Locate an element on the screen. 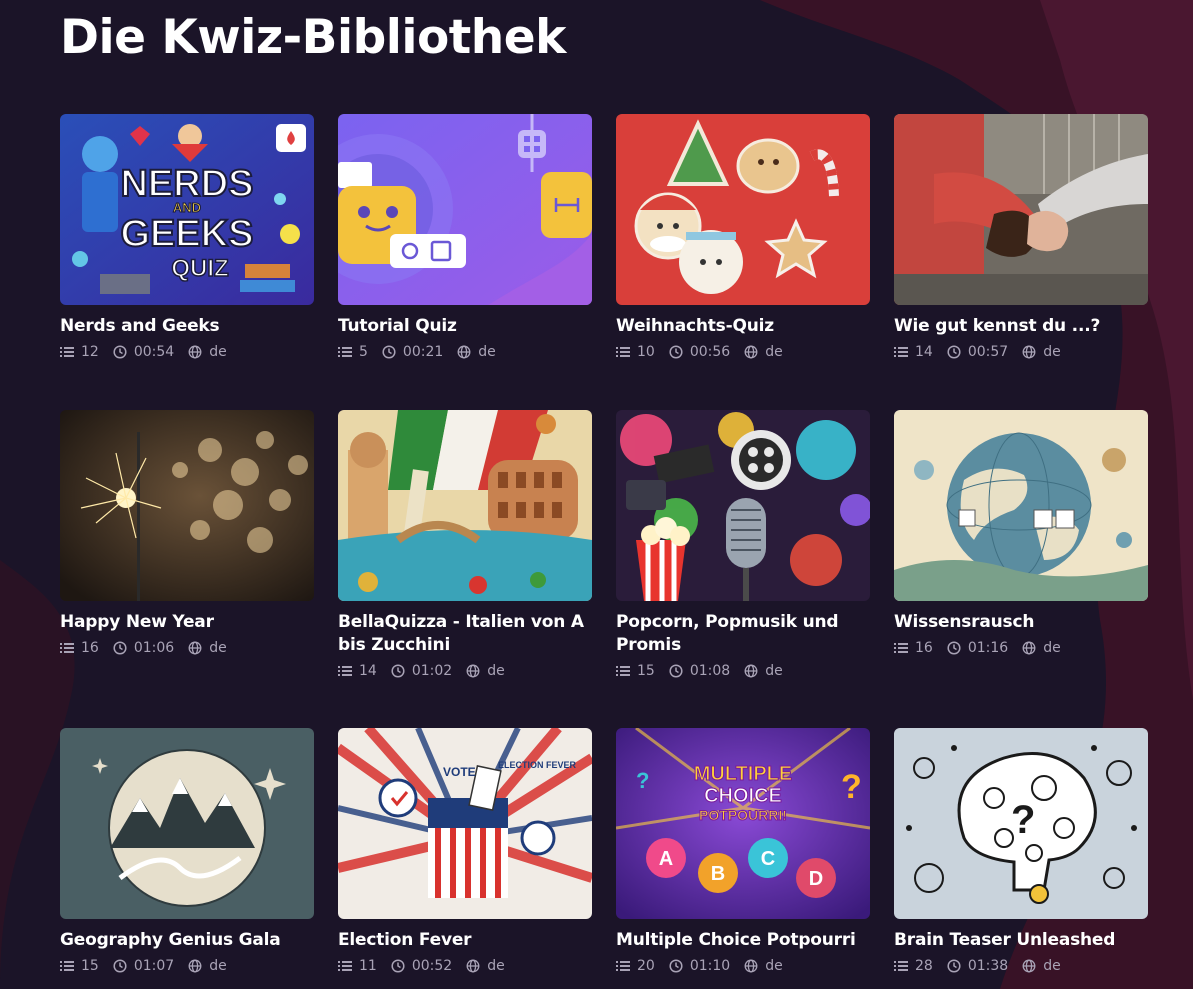 The image size is (1193, 989). quiz-meta: 16 01:06 de is located at coordinates (187, 648).